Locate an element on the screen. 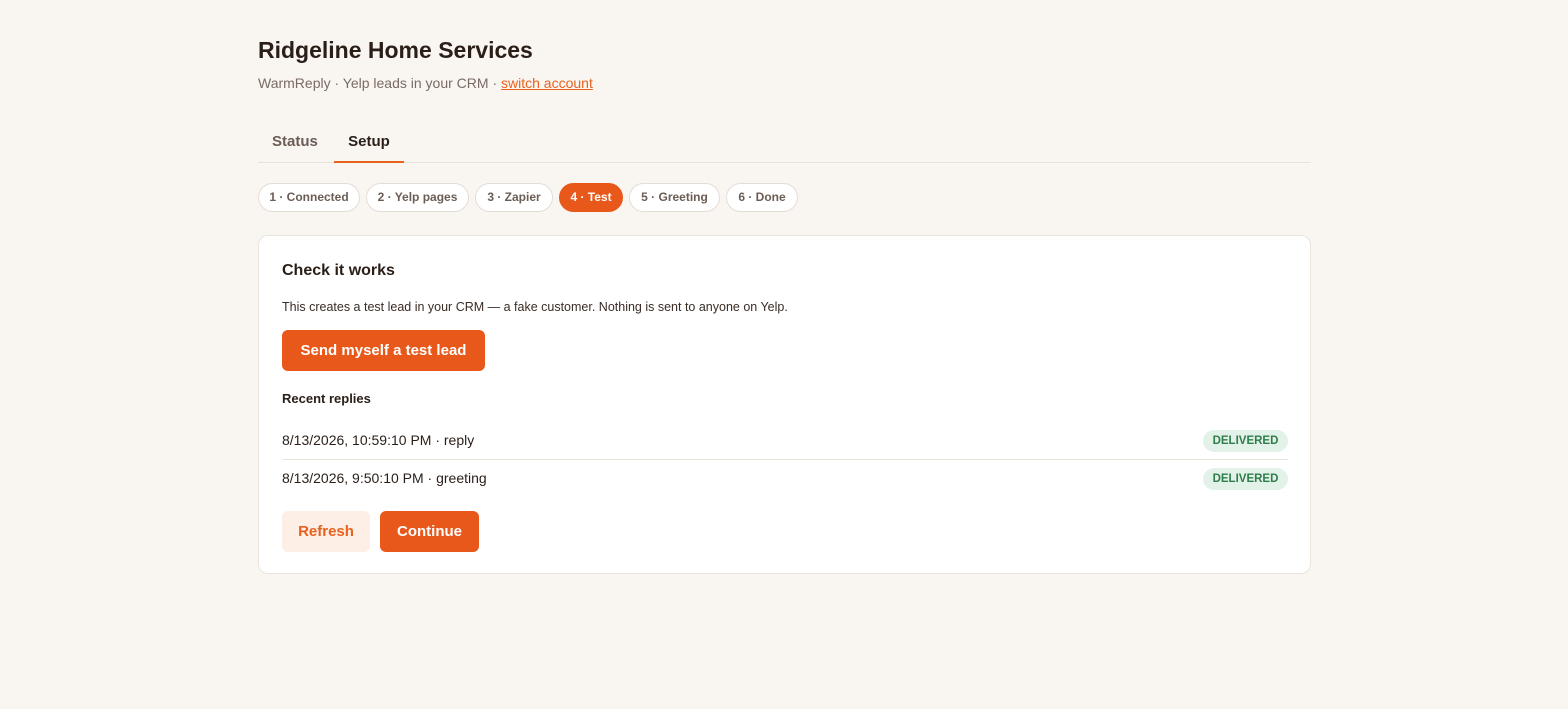 Image resolution: width=1568 pixels, height=709 pixels. step-greeting: 5 · Greeting is located at coordinates (674, 197).